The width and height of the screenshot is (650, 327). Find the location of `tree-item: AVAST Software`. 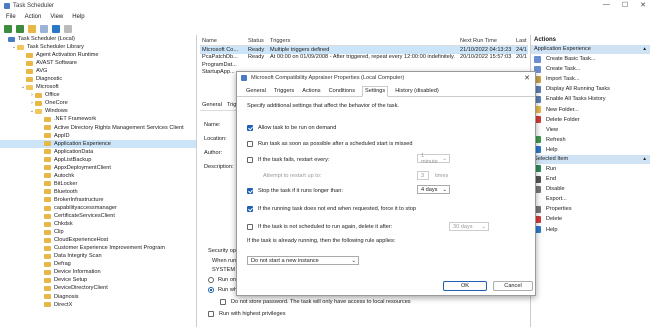

tree-item: AVAST Software is located at coordinates (98, 63).